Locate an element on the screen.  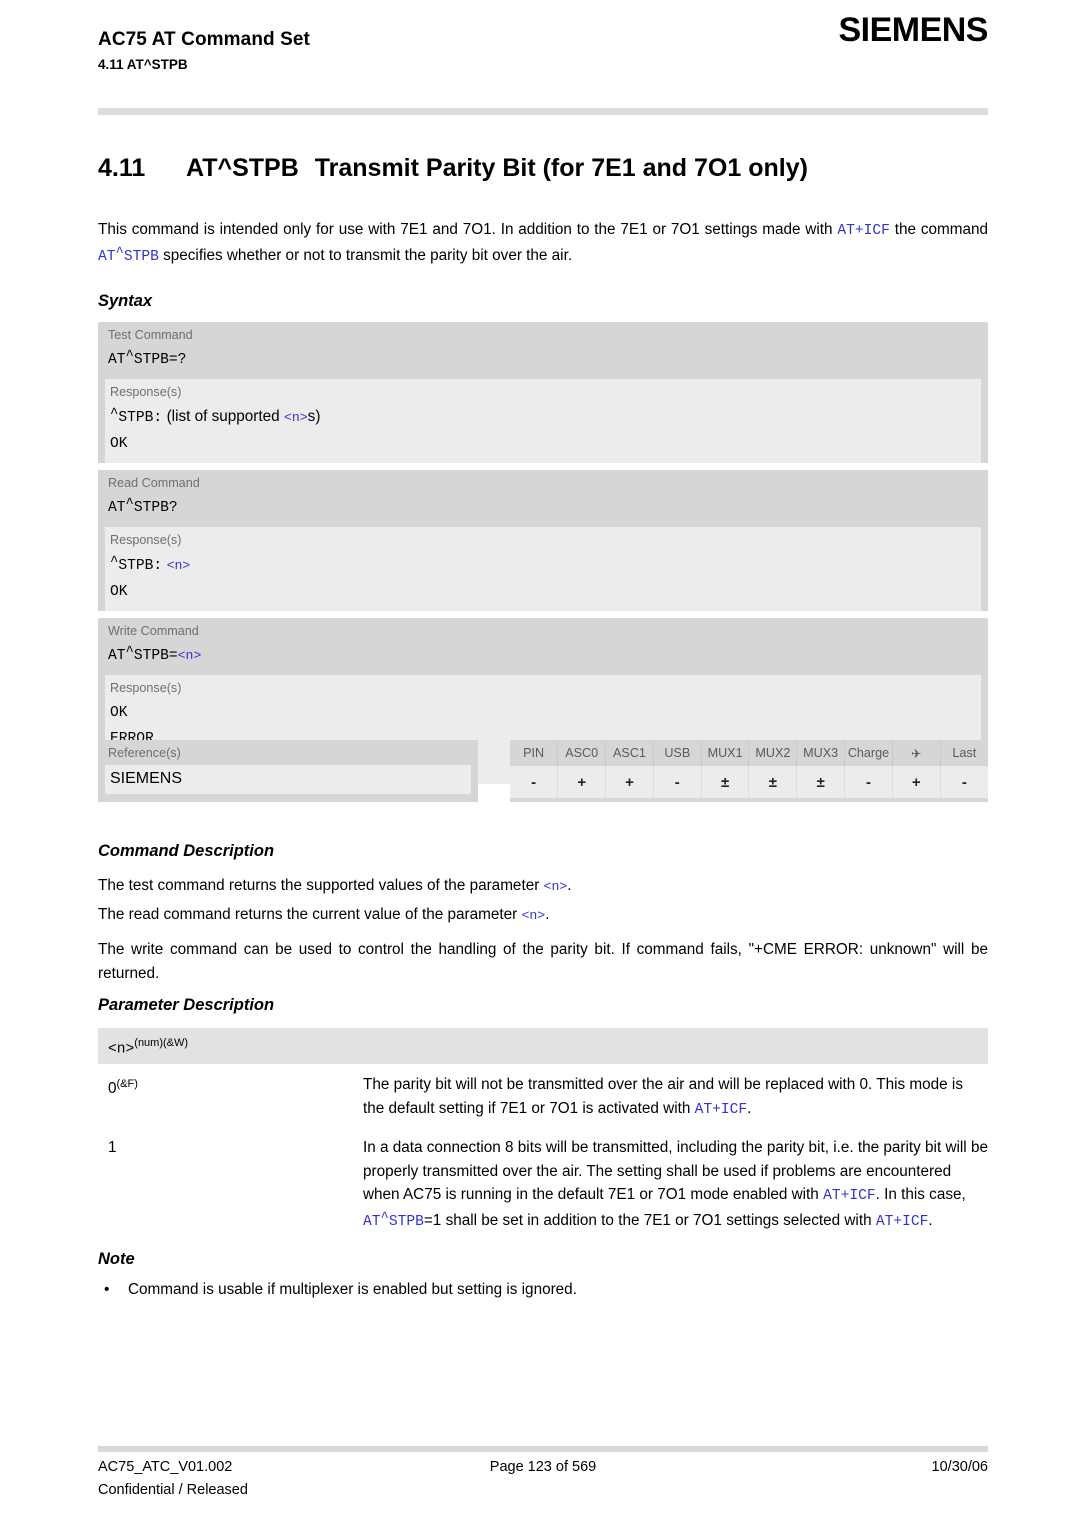
capability-col-asc0: ASC0 is located at coordinates (582, 753).